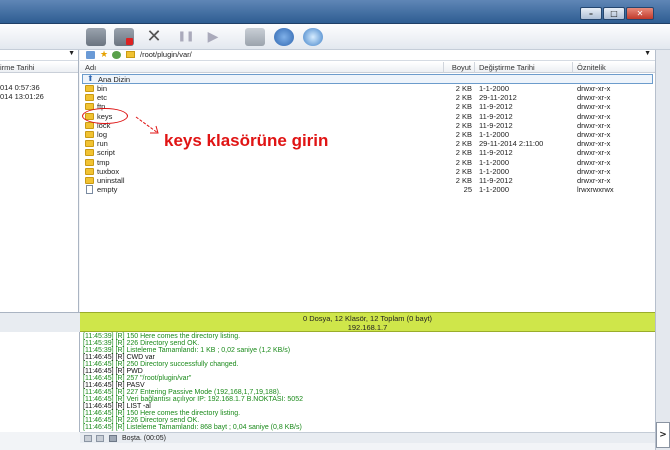 This screenshot has width=670, height=450. Describe the element at coordinates (106, 153) in the screenshot. I see `file-name: script` at that location.